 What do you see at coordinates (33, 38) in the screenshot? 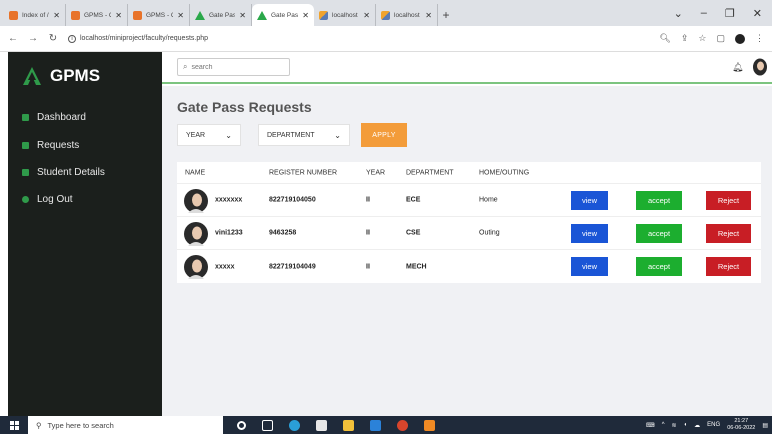
I see `forward-icon: →` at bounding box center [33, 38].